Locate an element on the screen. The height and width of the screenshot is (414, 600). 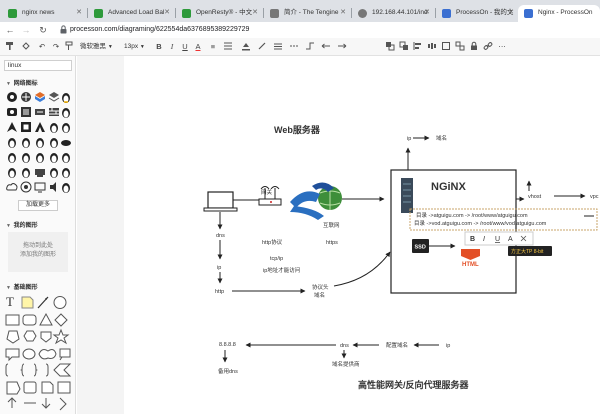
text-align-button: ≡ is located at coordinates (213, 47).